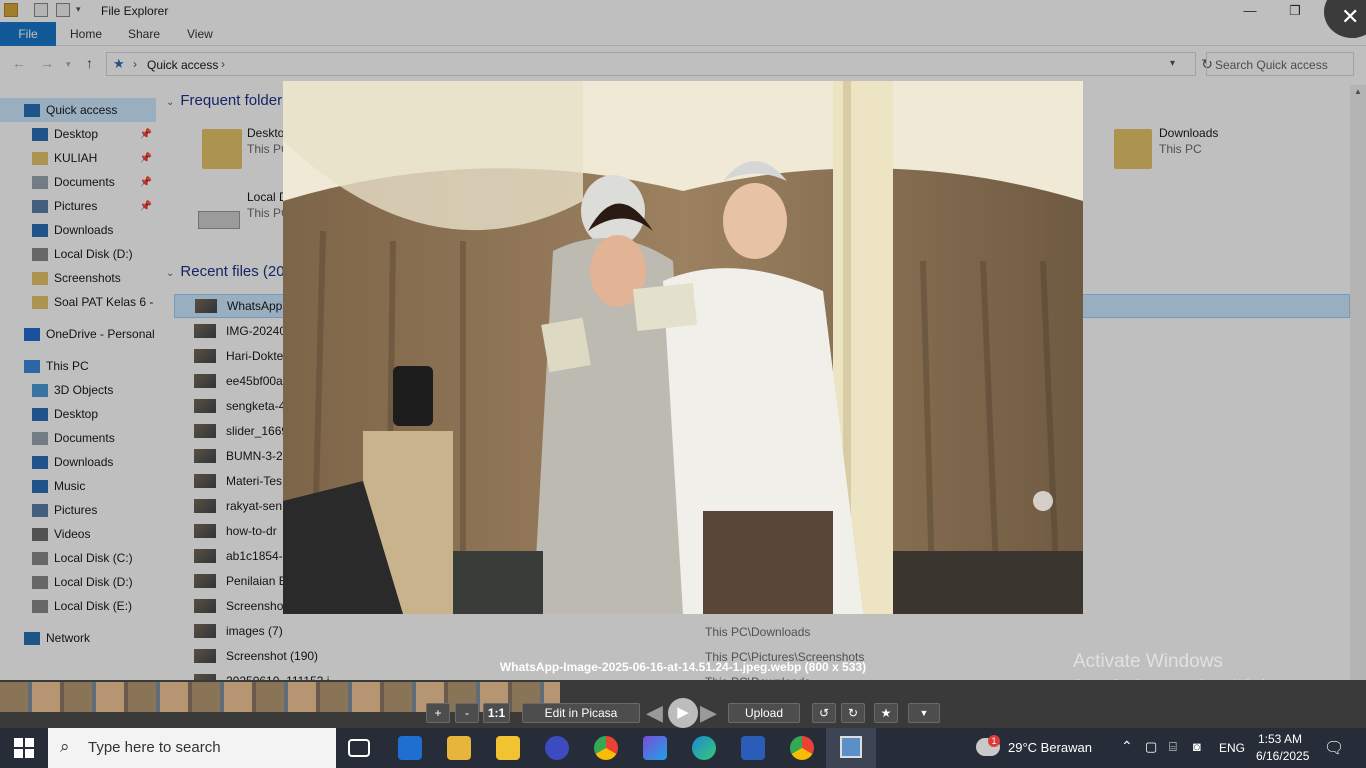 This screenshot has width=1366, height=768. I want to click on task-view-icon, so click(359, 748).